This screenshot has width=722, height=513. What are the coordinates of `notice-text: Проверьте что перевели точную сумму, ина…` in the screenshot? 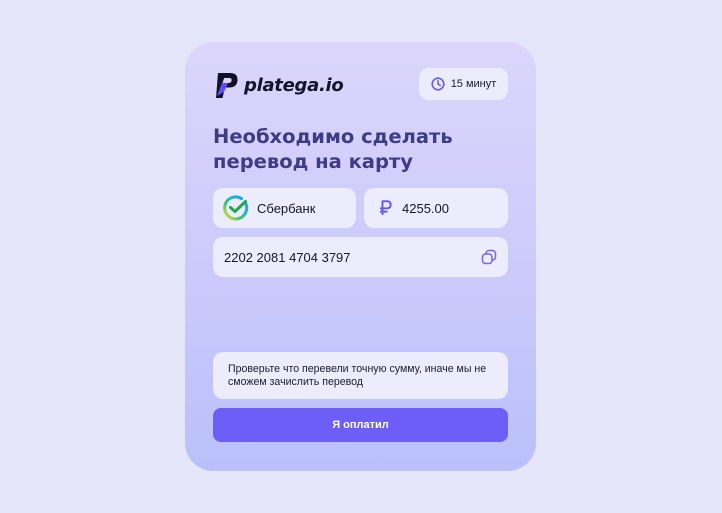 It's located at (357, 375).